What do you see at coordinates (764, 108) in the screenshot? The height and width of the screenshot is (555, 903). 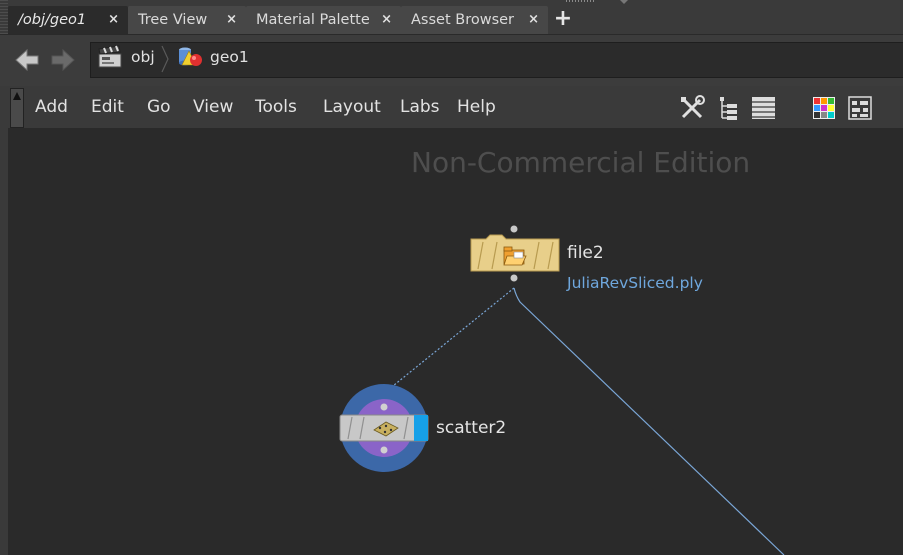 I see `list-view-icon` at bounding box center [764, 108].